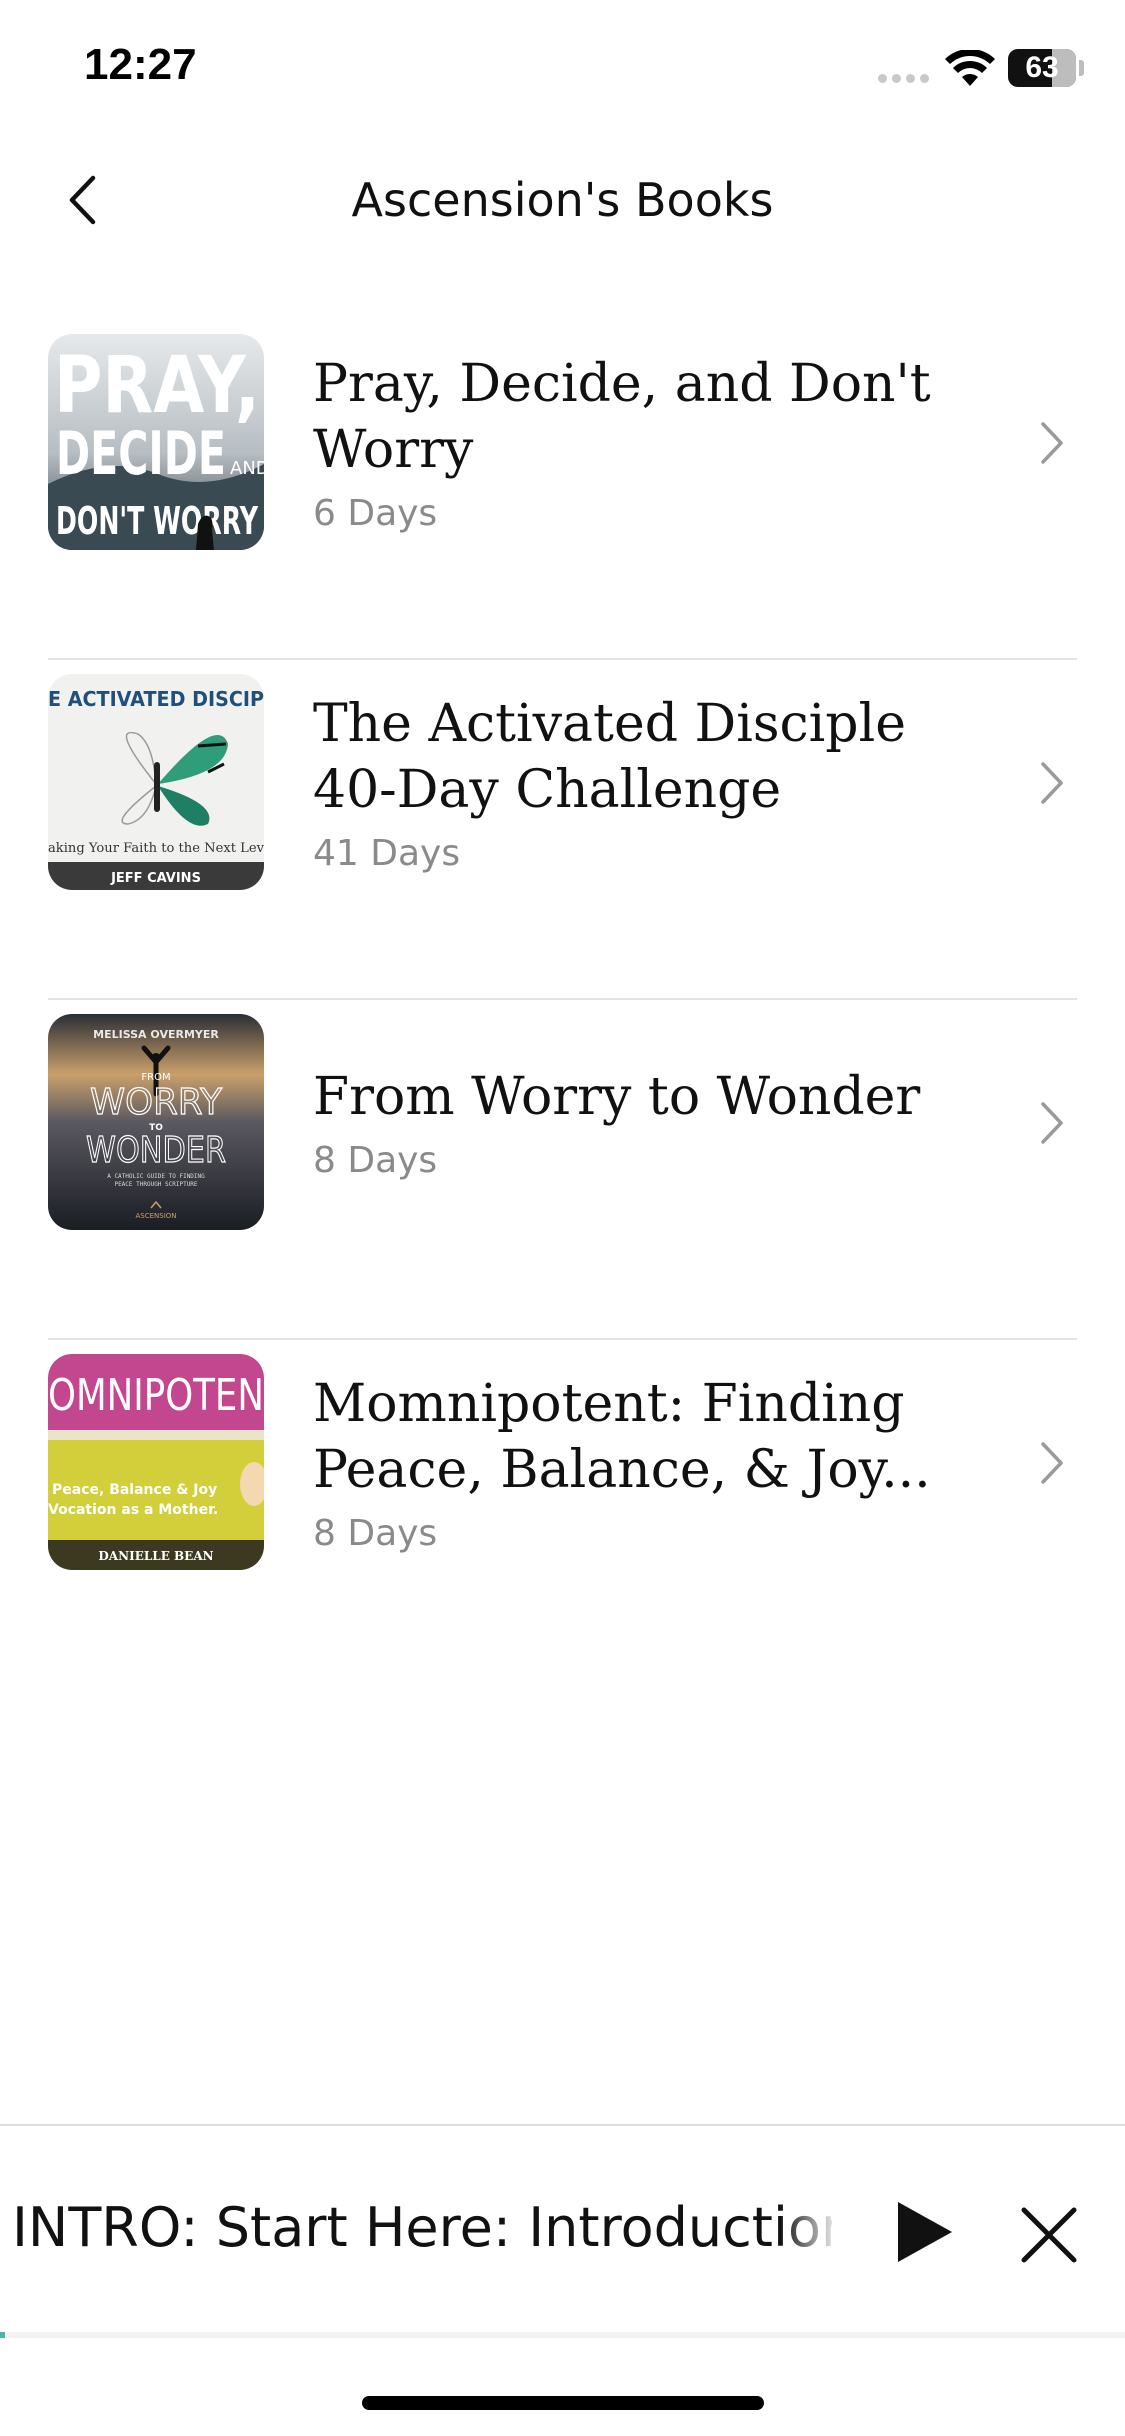 Image resolution: width=1125 pixels, height=2436 pixels. I want to click on close-icon, so click(1049, 2235).